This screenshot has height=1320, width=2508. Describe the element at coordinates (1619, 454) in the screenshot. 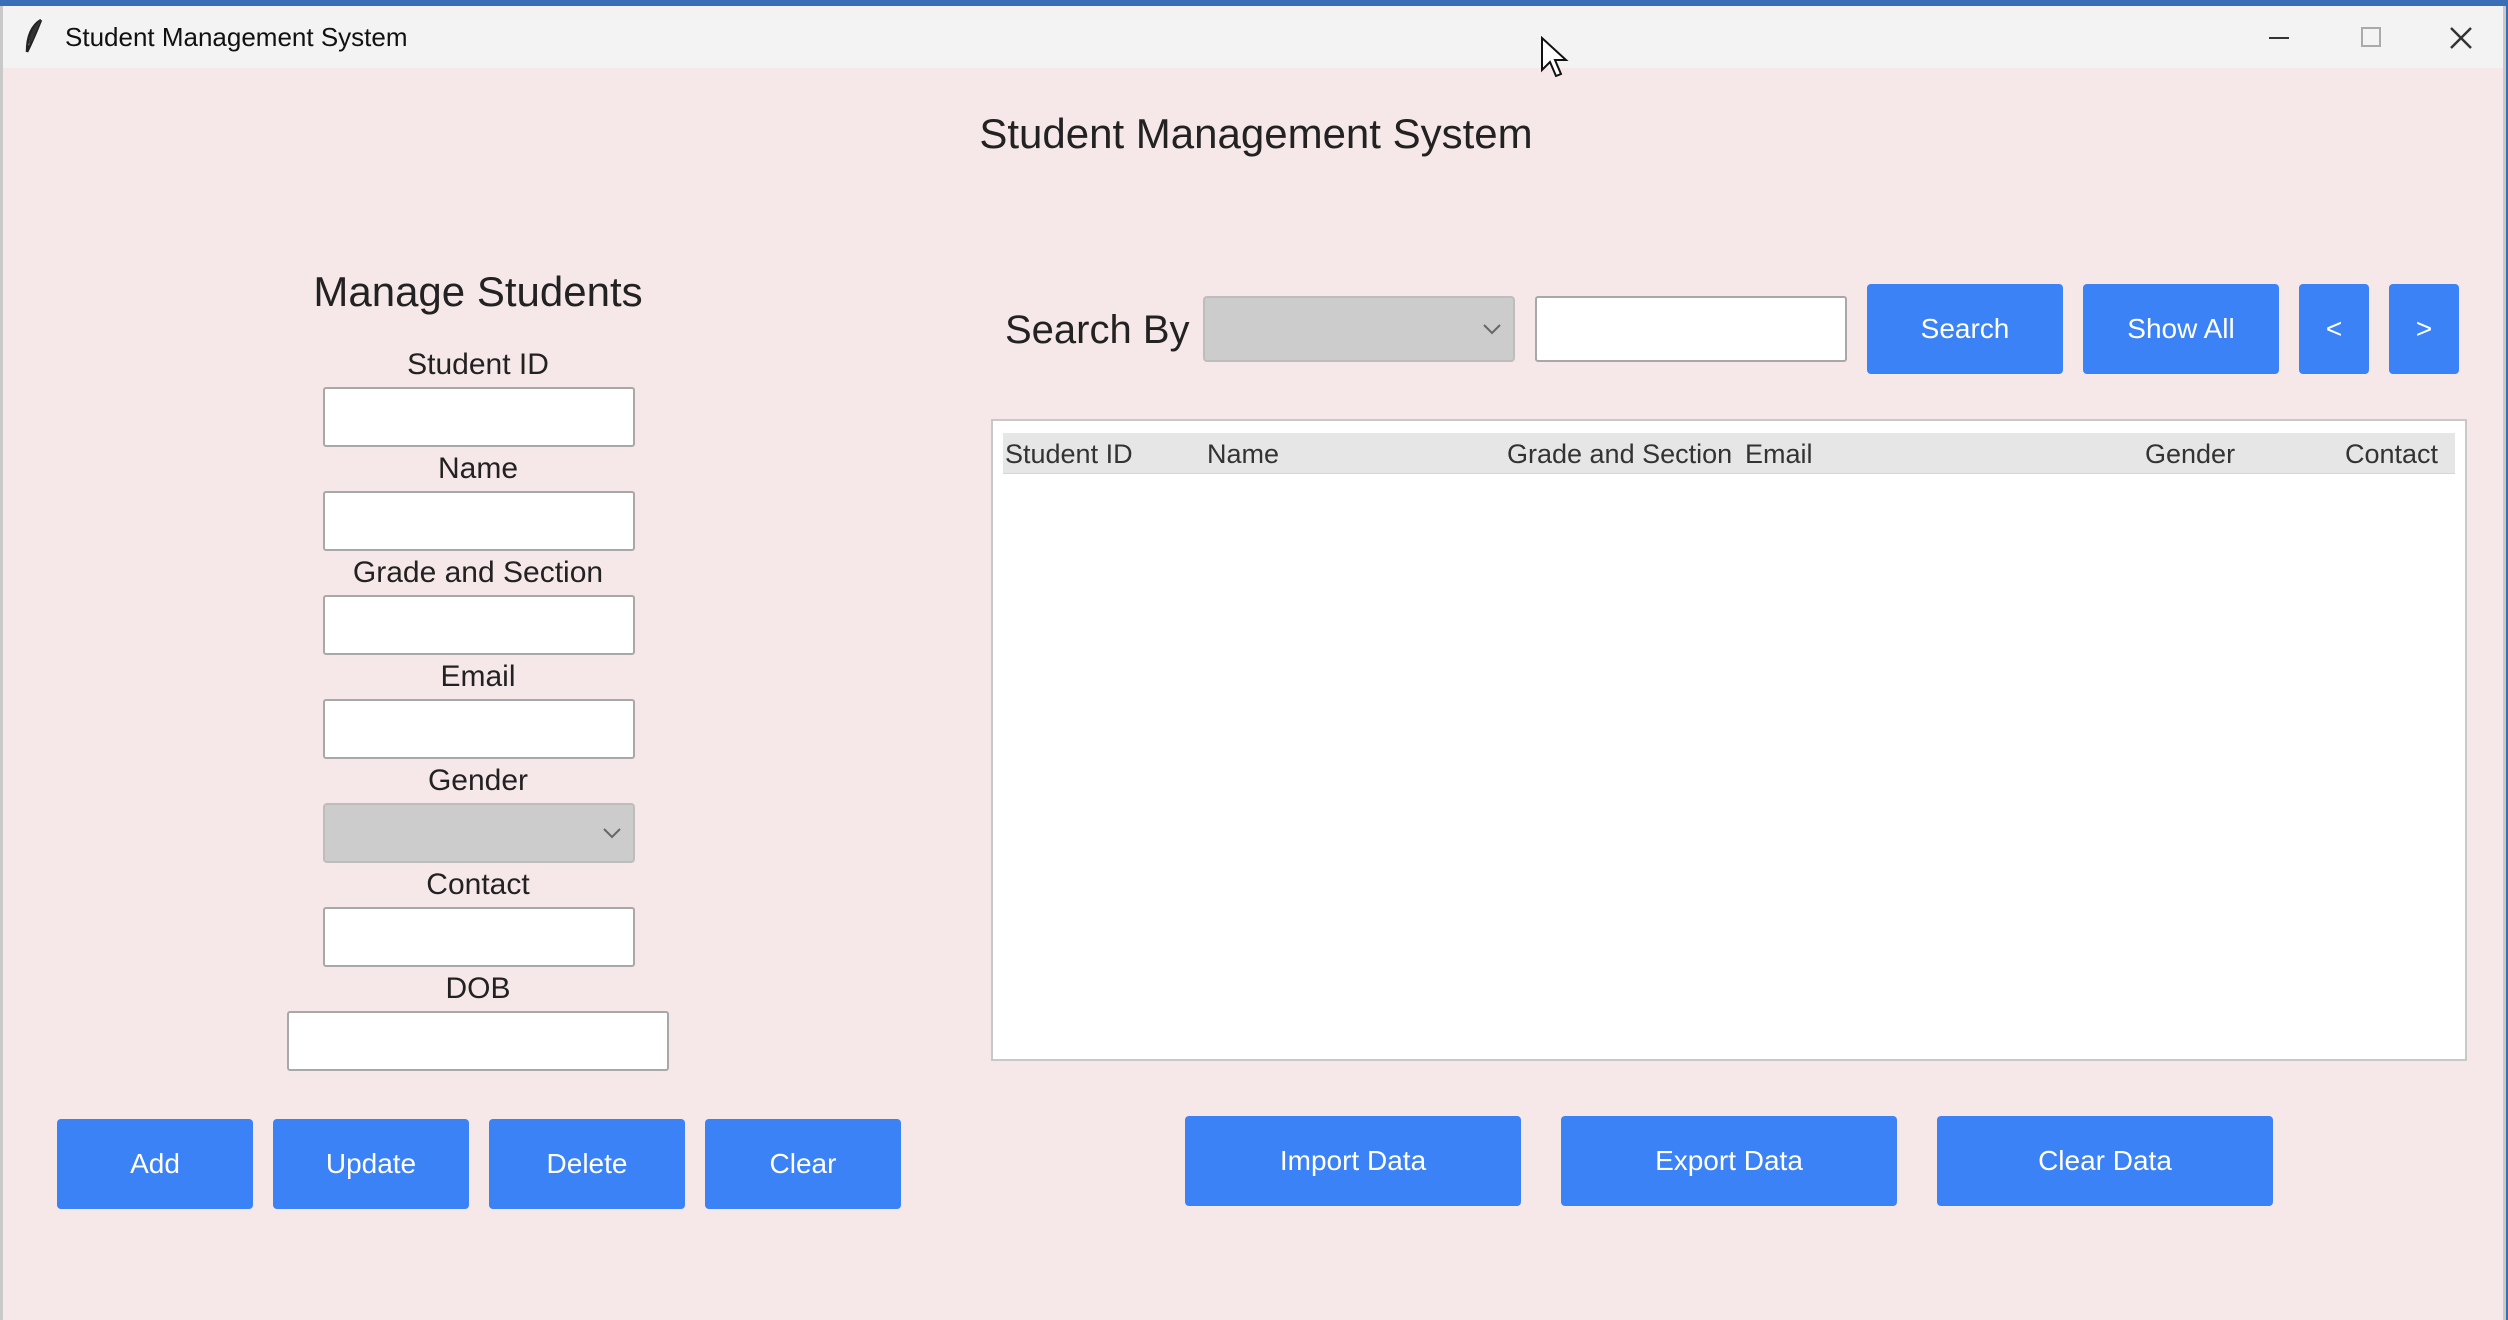

I see `column-header-grade-section: Grade and Section` at that location.